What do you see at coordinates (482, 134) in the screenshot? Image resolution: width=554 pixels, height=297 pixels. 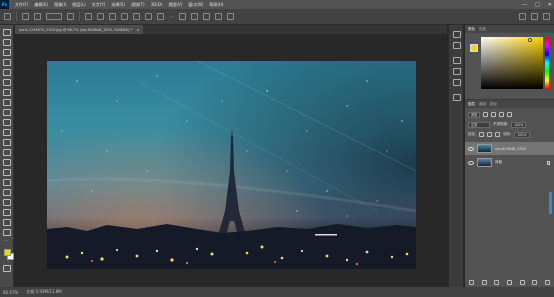 I see `lock-pixels-icon` at bounding box center [482, 134].